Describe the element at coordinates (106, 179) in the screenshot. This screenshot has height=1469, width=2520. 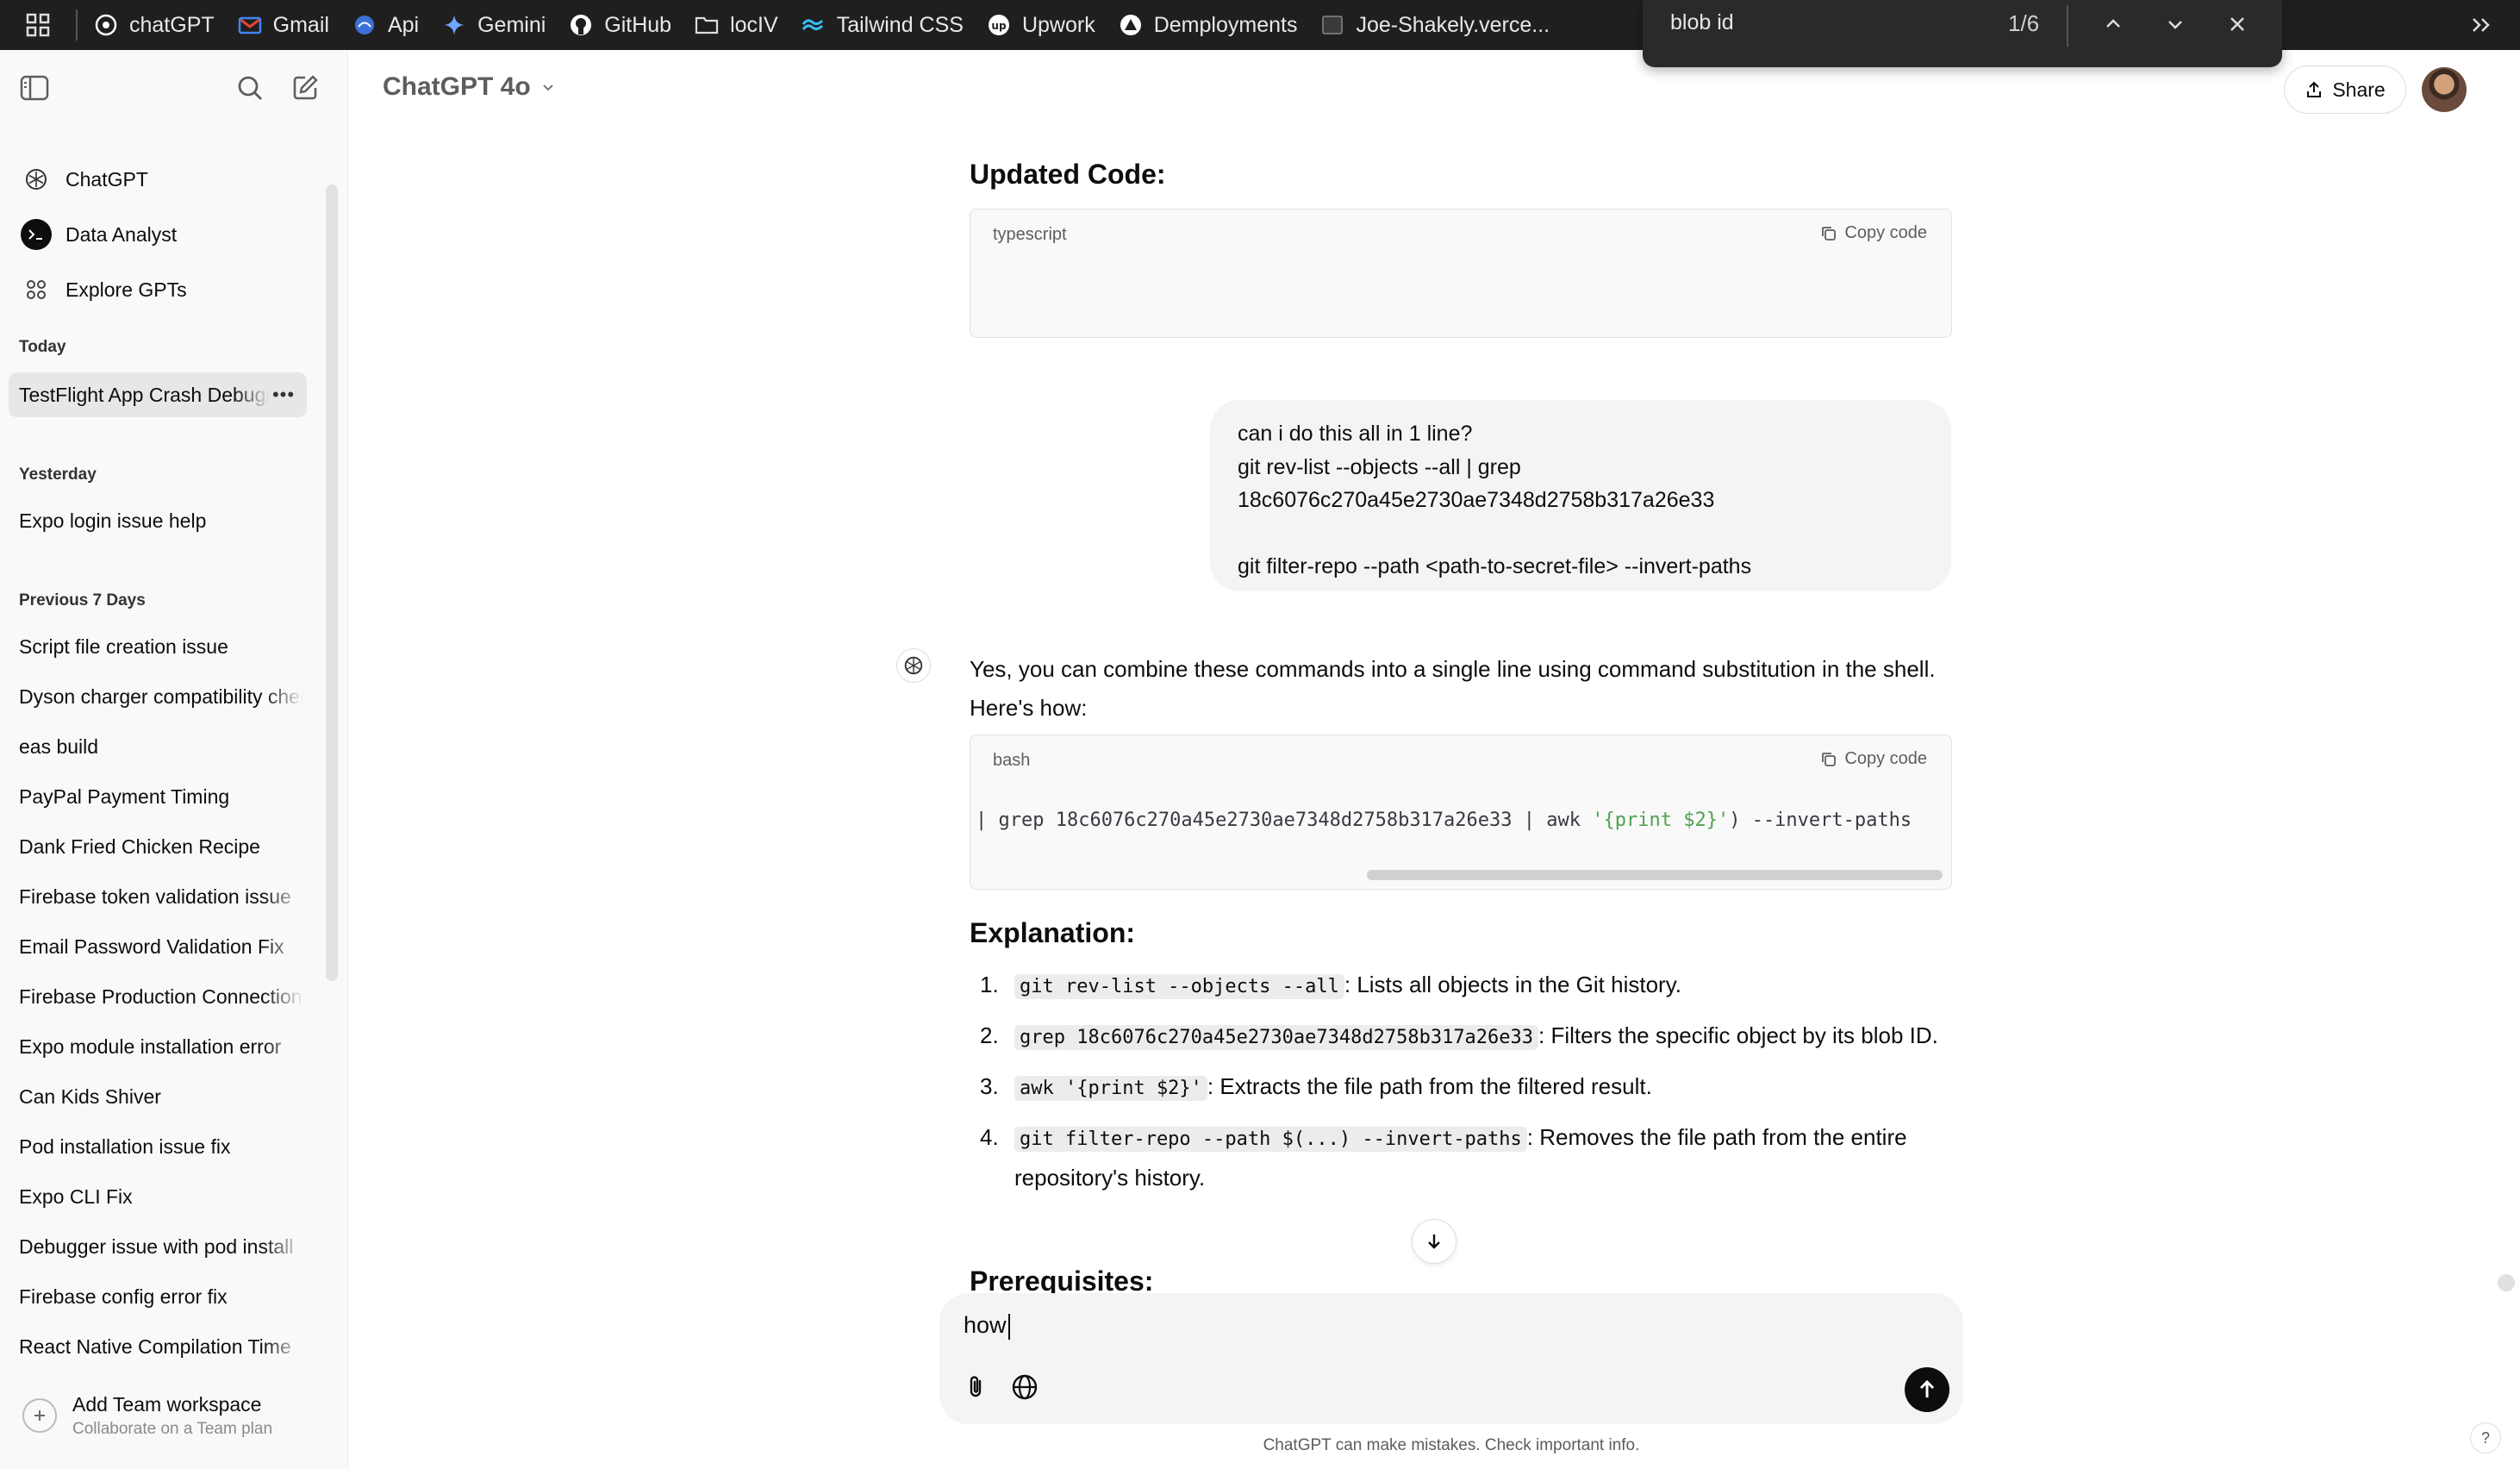
I see `sidebar-item-label: ChatGPT` at that location.